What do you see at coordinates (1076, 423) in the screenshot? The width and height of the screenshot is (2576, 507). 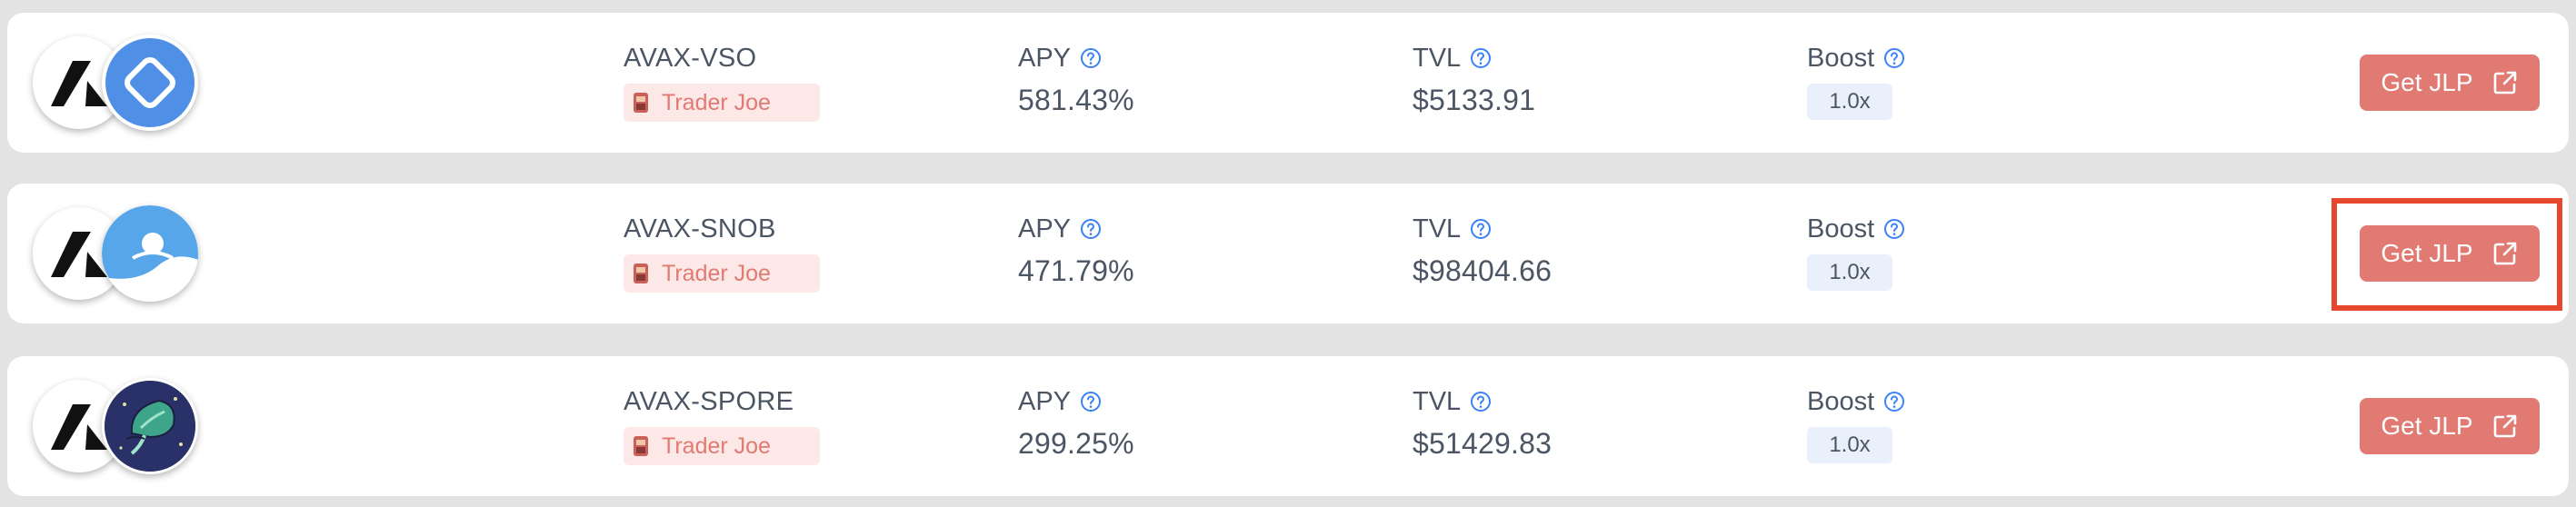 I see `apy-stat: APY 299.25%` at bounding box center [1076, 423].